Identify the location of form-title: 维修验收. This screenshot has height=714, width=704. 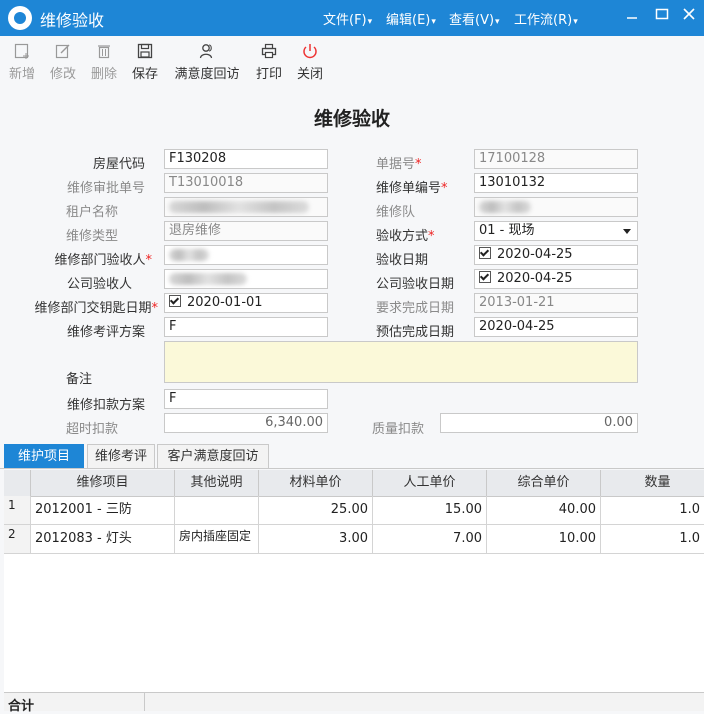
(351, 119).